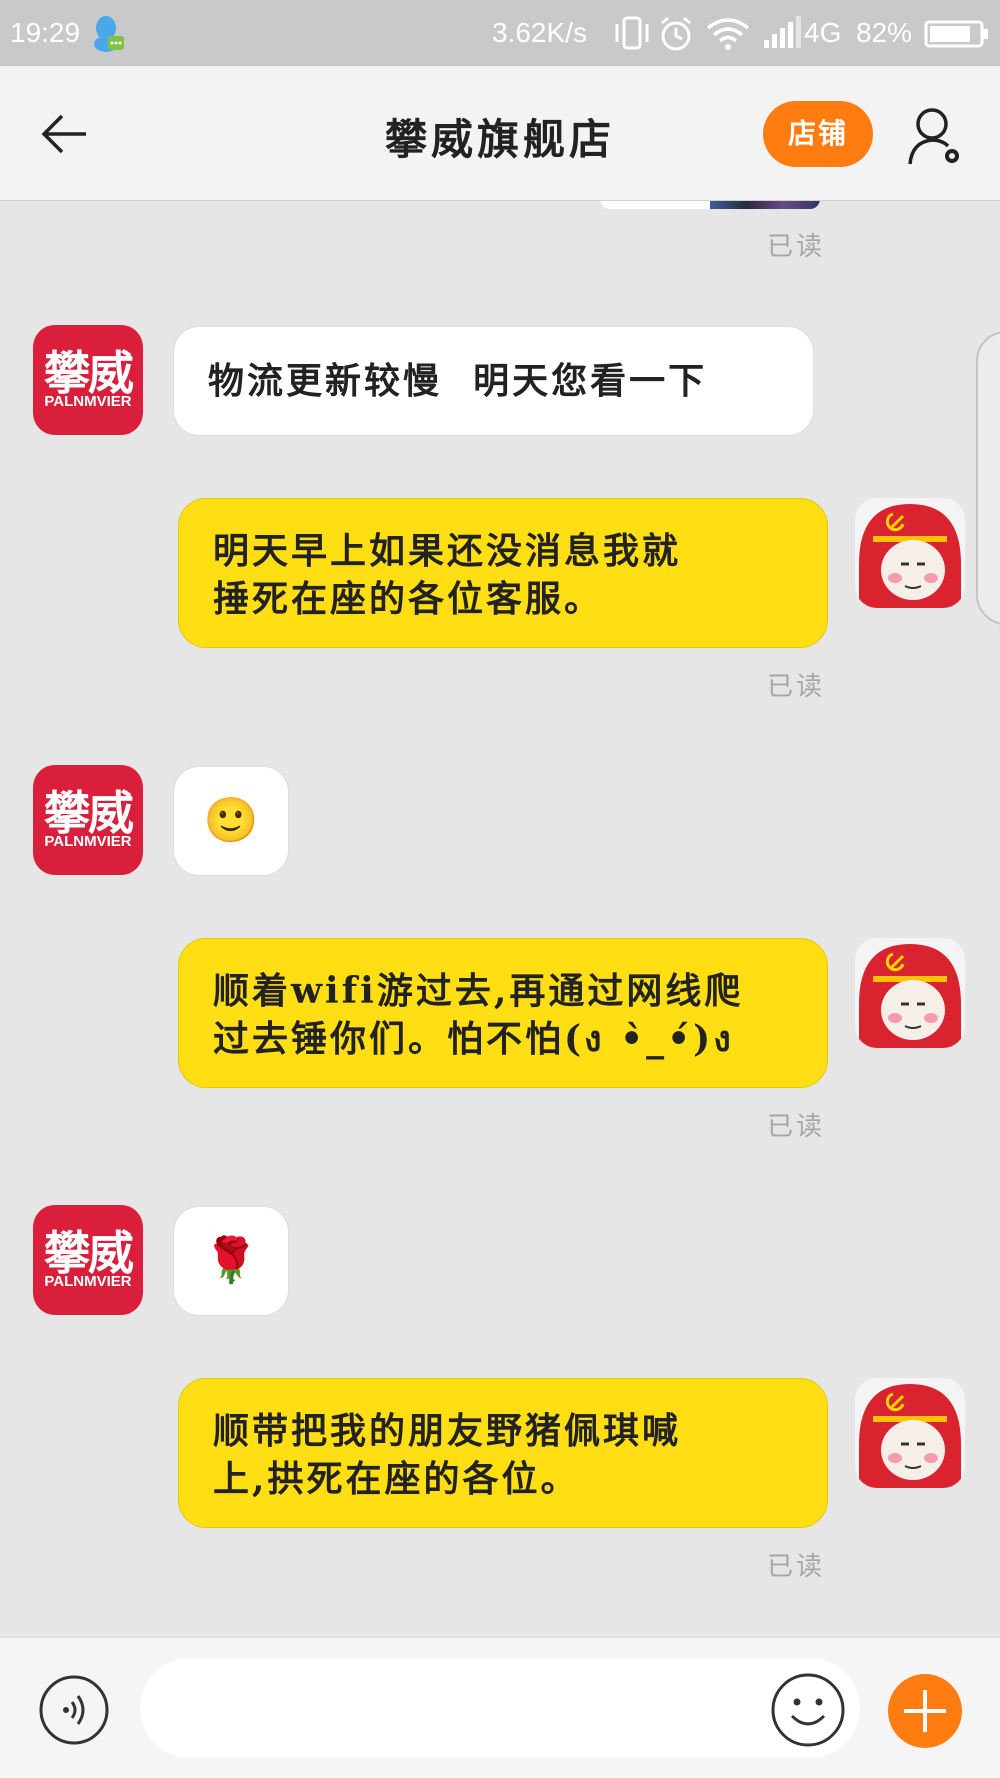 This screenshot has width=1000, height=1778. What do you see at coordinates (45, 32) in the screenshot?
I see `status-time: 19:29` at bounding box center [45, 32].